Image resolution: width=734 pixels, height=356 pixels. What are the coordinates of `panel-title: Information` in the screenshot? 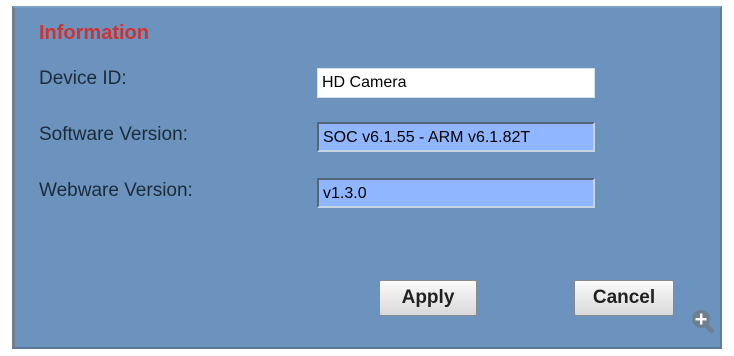 It's located at (94, 33).